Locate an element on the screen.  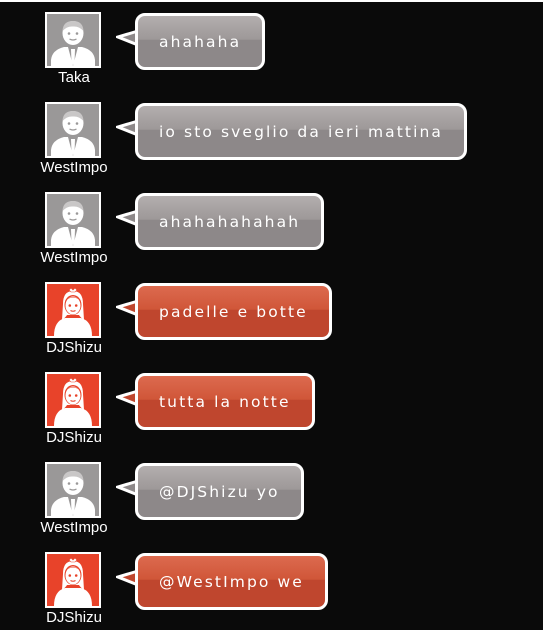
message-text: padelle e botte is located at coordinates (233, 311).